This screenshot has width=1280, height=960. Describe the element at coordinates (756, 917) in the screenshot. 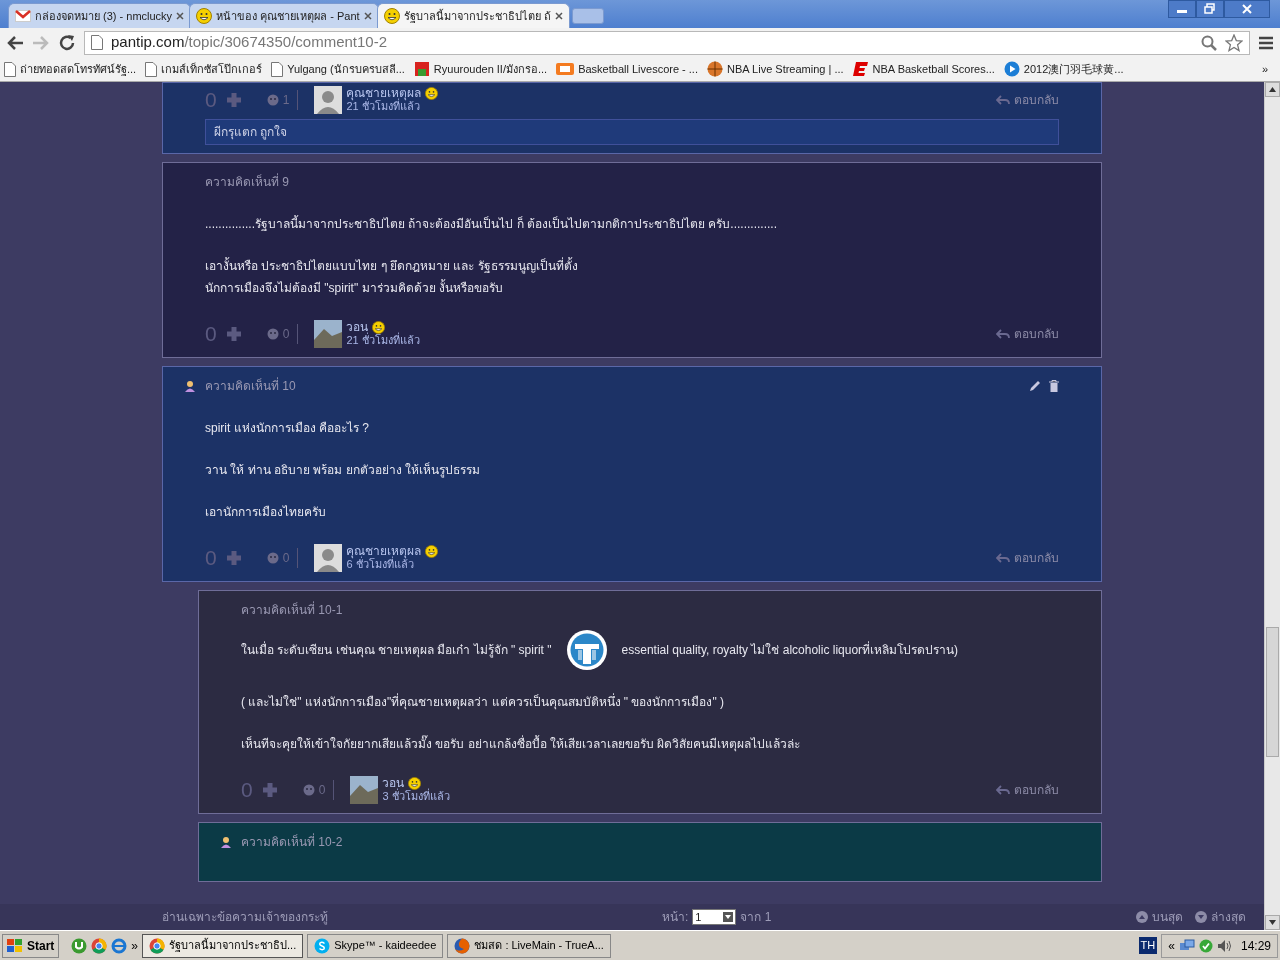

I see `page-total: จาก 1` at that location.